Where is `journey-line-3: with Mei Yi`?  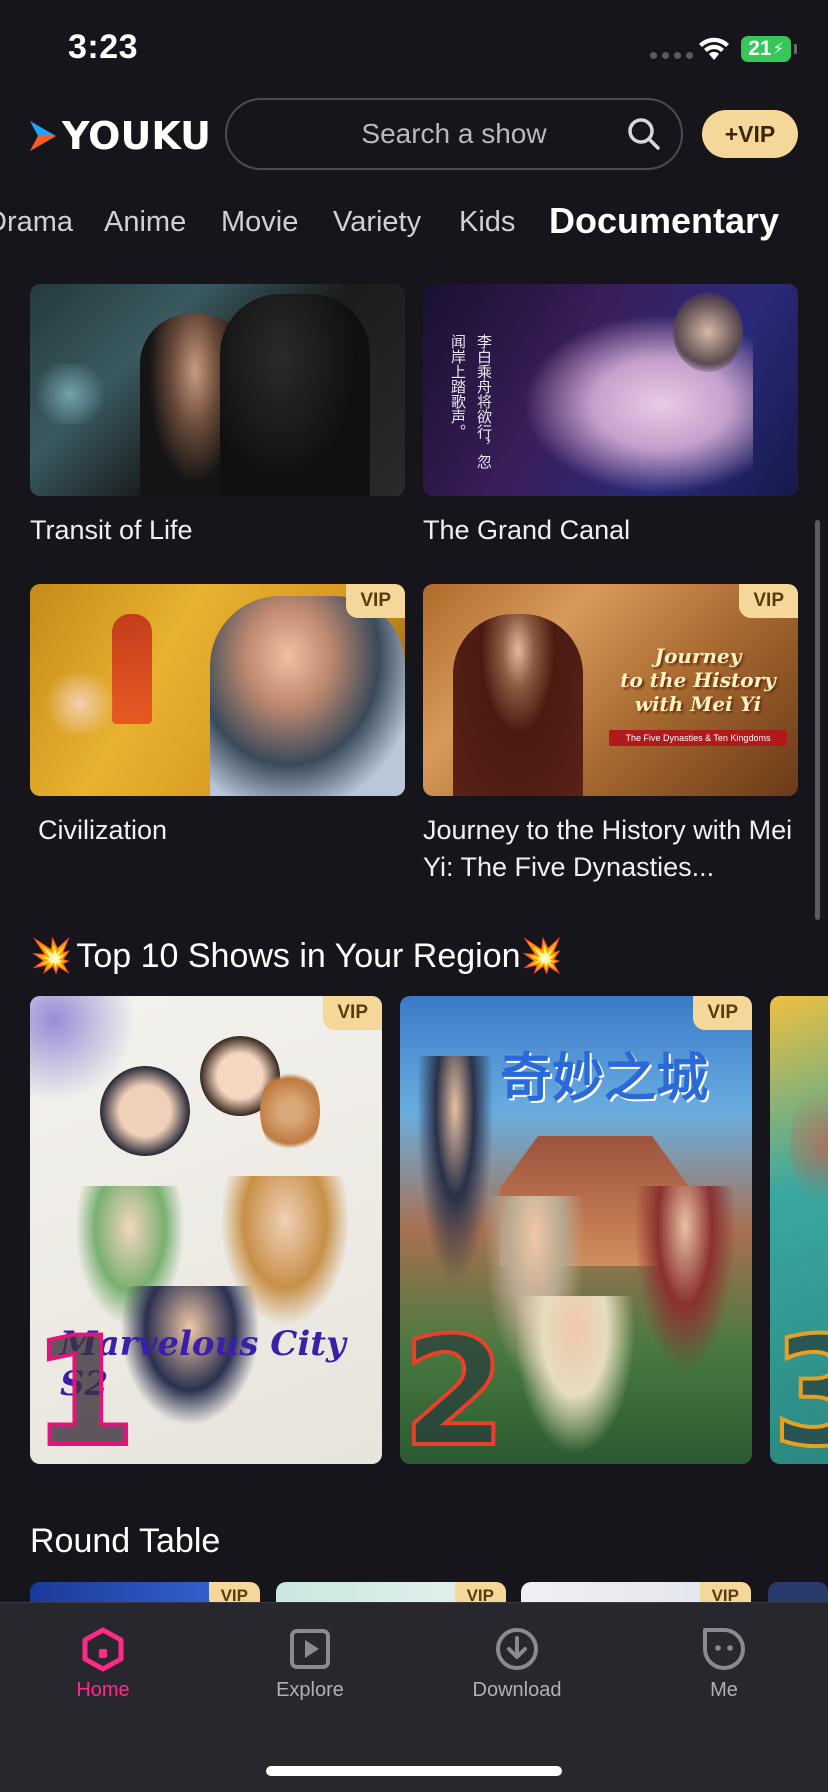
journey-line-3: with Mei Yi is located at coordinates (698, 704).